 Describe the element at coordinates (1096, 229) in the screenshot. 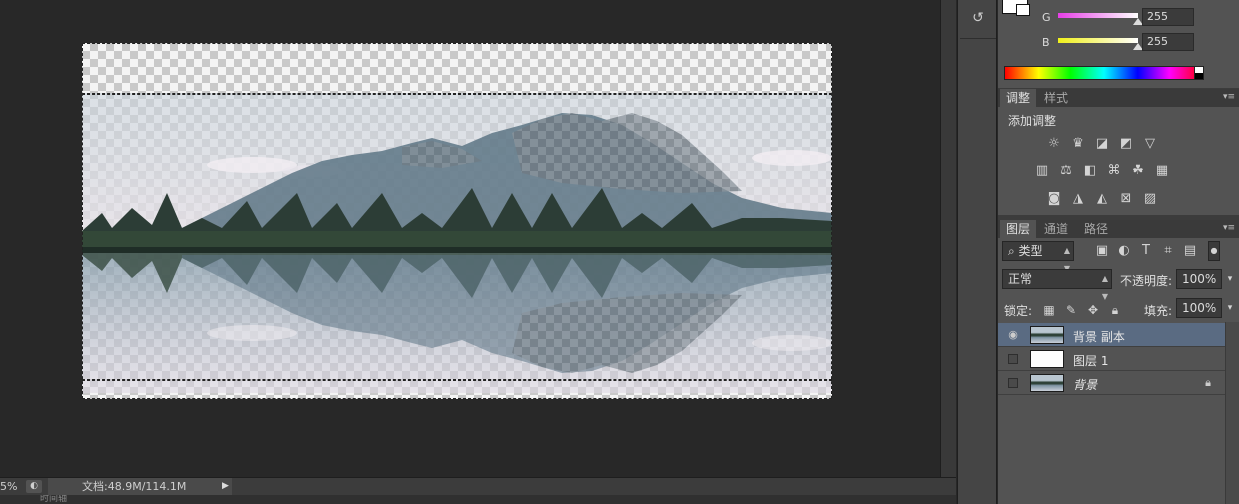

I see `tab-paths: 路径` at that location.